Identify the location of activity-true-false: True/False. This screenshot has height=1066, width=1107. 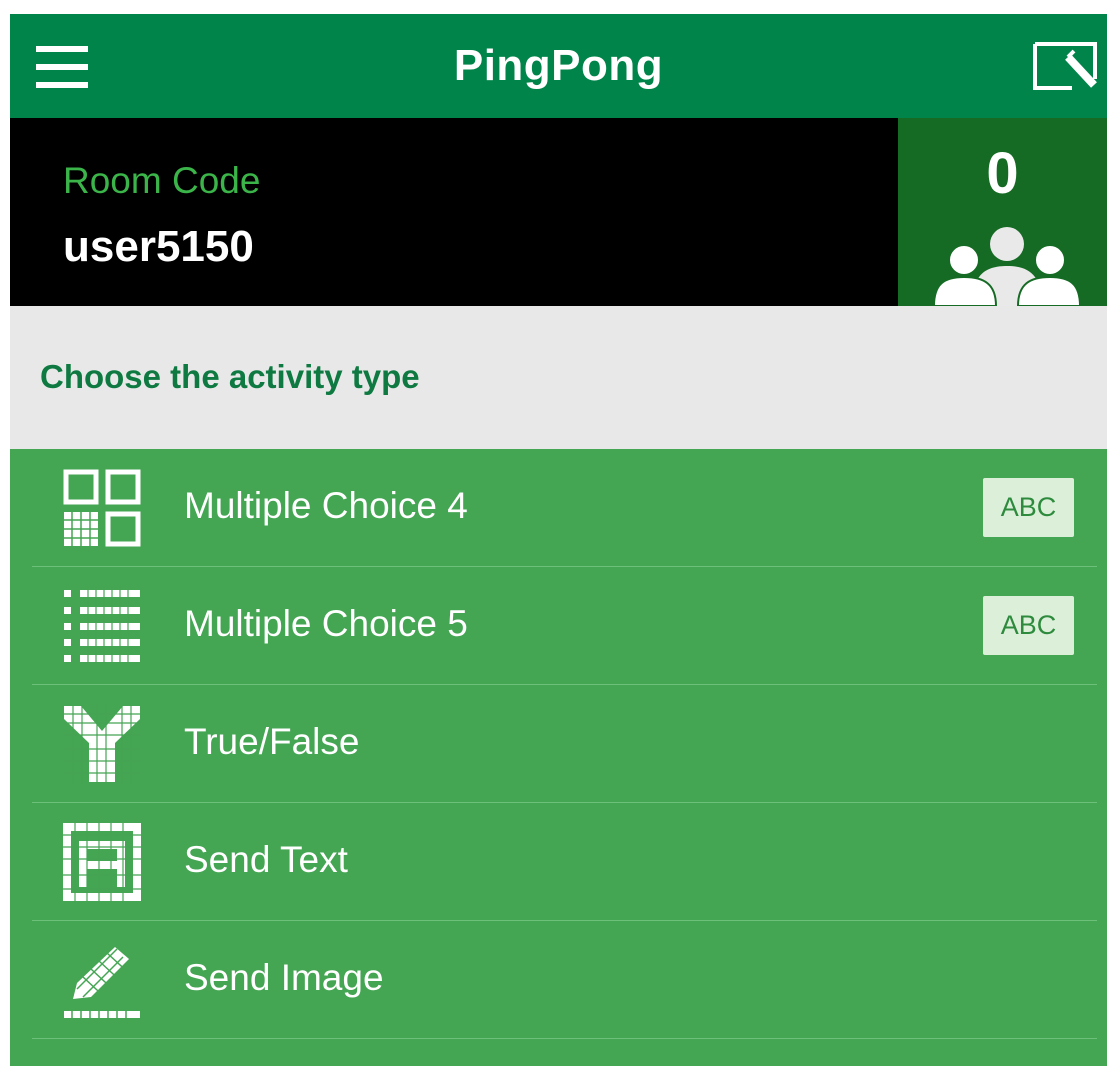
(558, 744).